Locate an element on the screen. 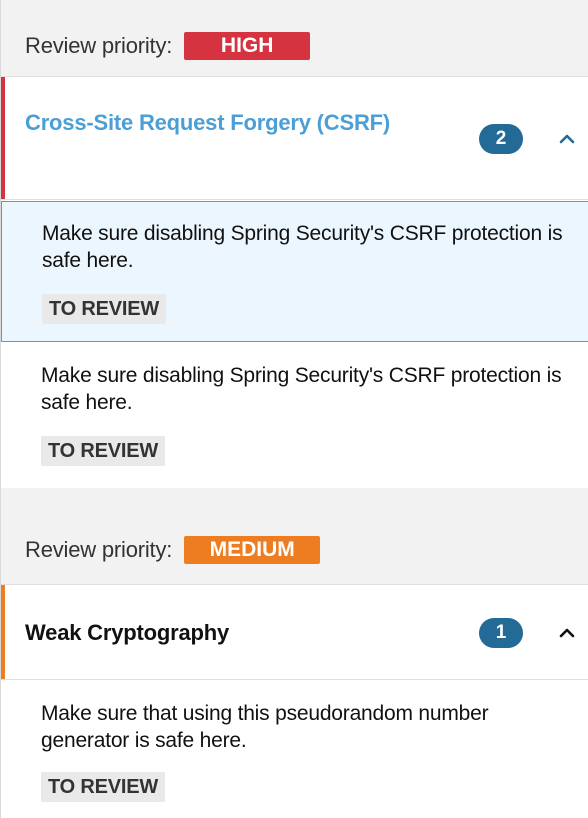 This screenshot has width=588, height=818. category-title-weak-cryptography: Weak Cryptography is located at coordinates (127, 632).